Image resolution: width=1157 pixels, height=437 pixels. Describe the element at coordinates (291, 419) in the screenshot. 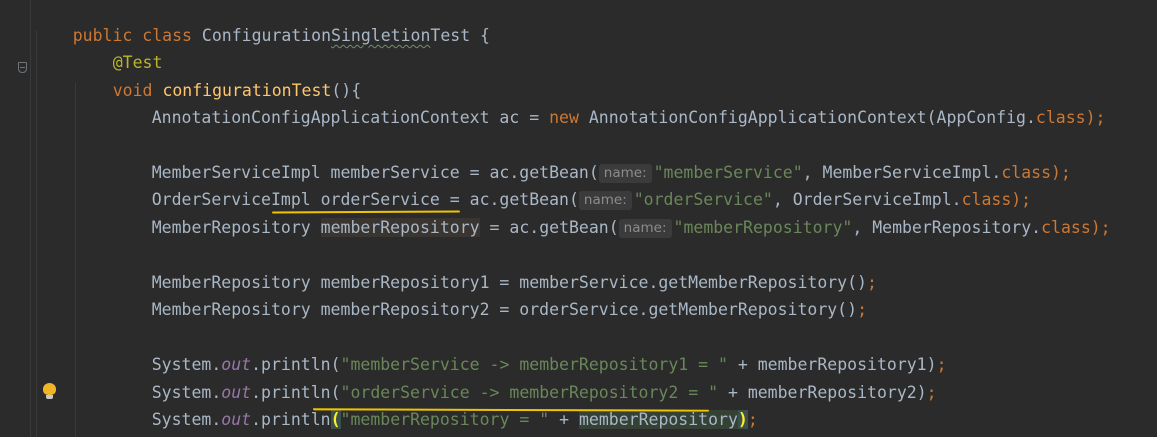

I see `code-text: .println` at that location.